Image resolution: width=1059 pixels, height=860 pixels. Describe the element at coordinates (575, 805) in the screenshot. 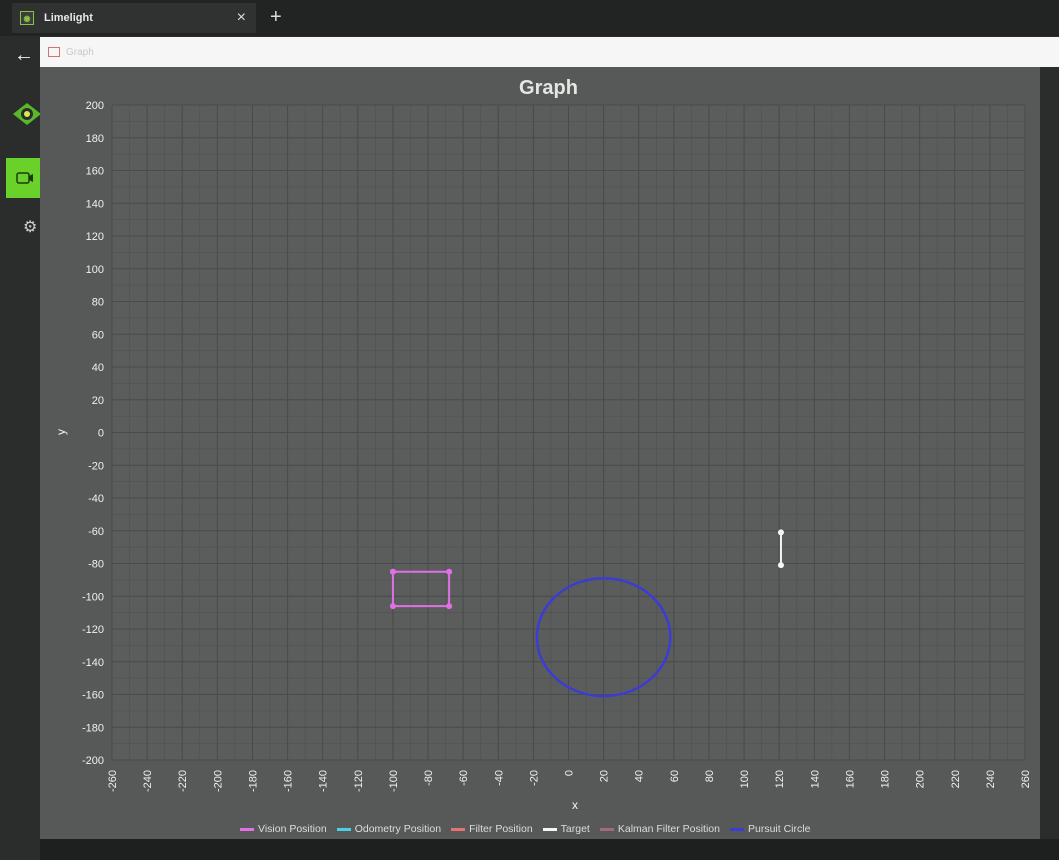

I see `x-axis-label: x` at that location.